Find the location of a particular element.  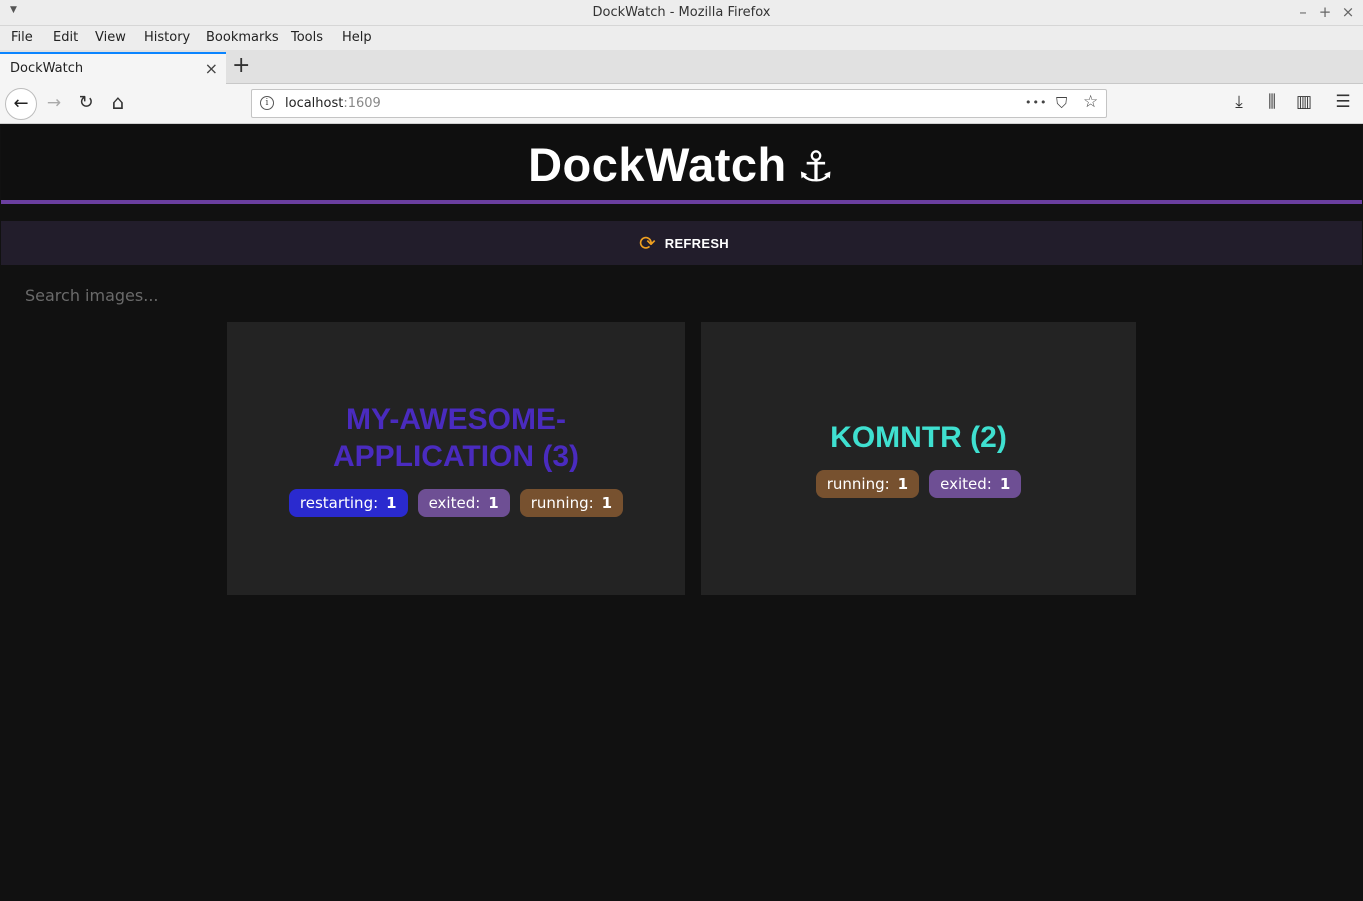

forward-arrow-icon: → is located at coordinates (54, 103).